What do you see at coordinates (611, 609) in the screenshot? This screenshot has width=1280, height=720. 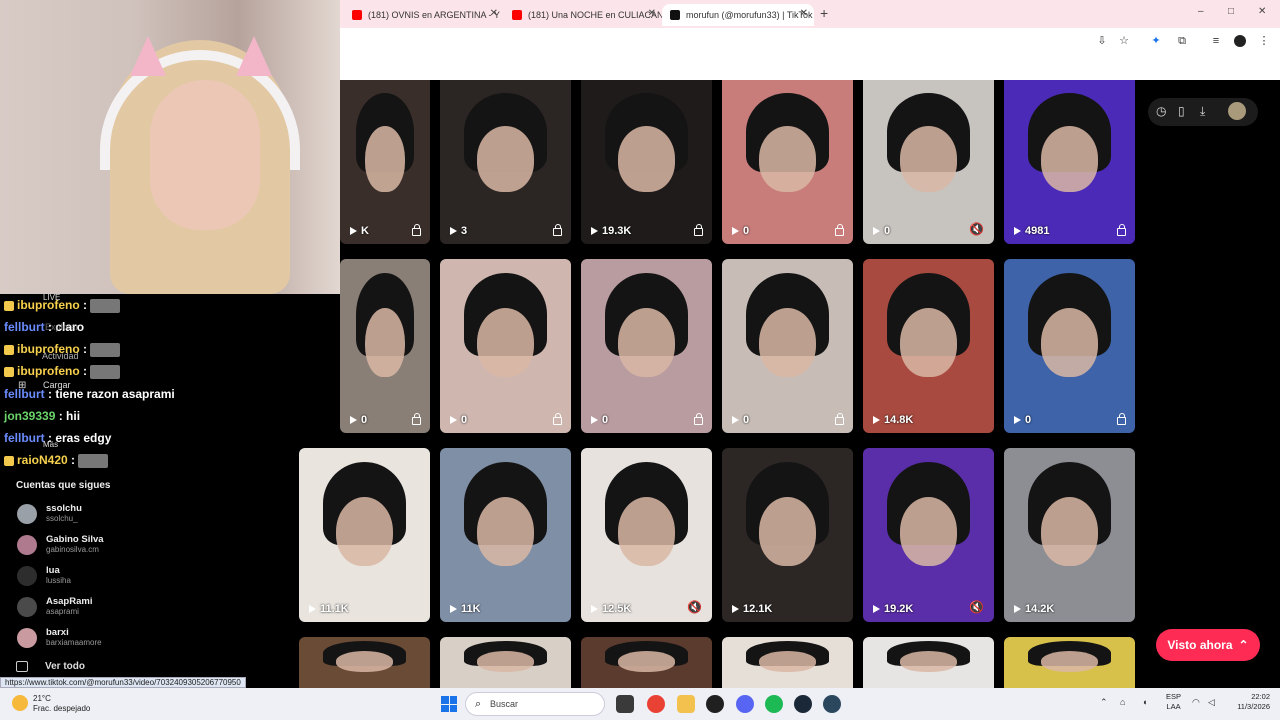 I see `view-count: 12.5K` at bounding box center [611, 609].